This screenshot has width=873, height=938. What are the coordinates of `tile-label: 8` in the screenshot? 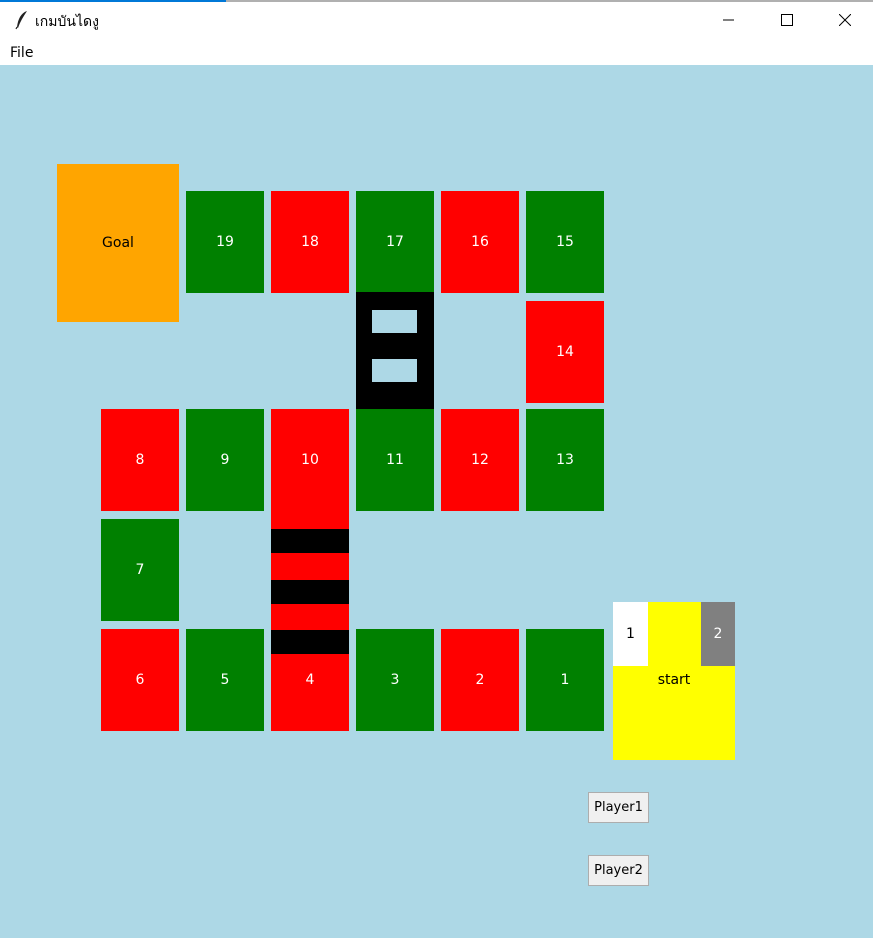 It's located at (140, 460).